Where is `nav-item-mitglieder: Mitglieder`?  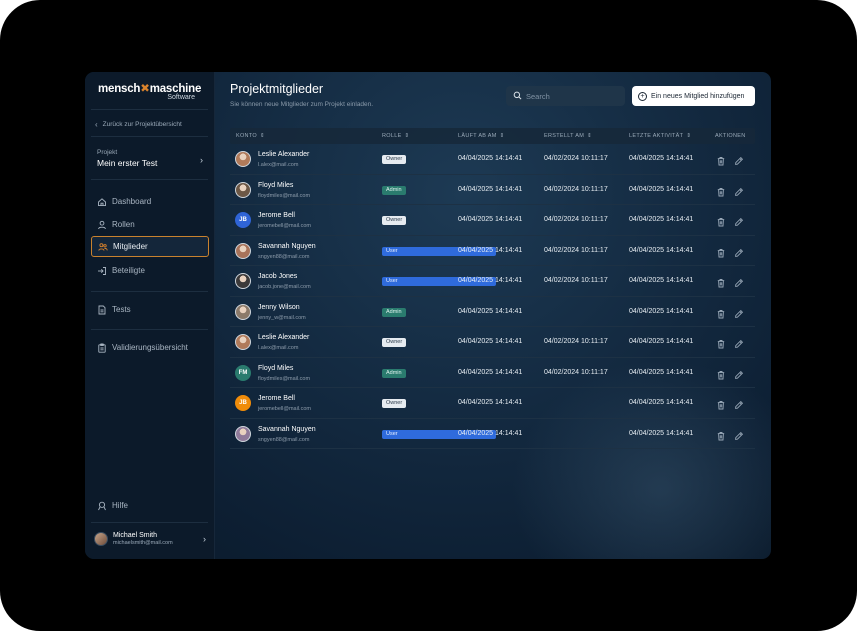 nav-item-mitglieder: Mitglieder is located at coordinates (150, 246).